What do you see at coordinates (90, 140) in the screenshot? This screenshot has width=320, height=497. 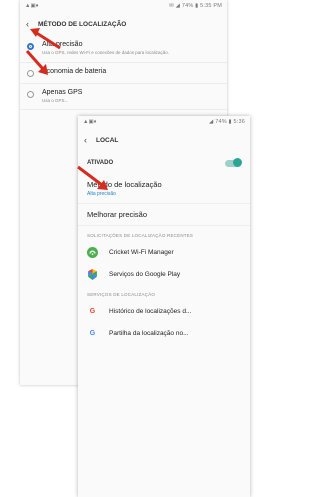 I see `back-arrow-icon: ‹` at bounding box center [90, 140].